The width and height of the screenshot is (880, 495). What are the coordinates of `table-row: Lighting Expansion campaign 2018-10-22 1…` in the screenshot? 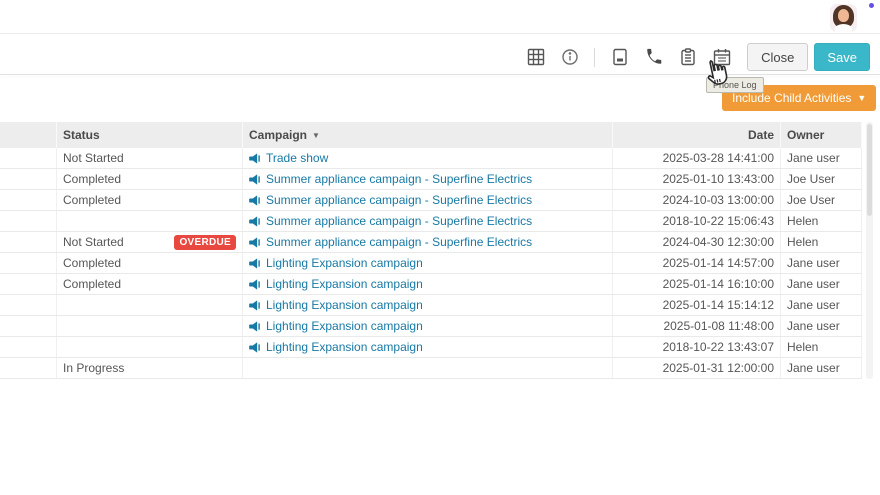 It's located at (431, 347).